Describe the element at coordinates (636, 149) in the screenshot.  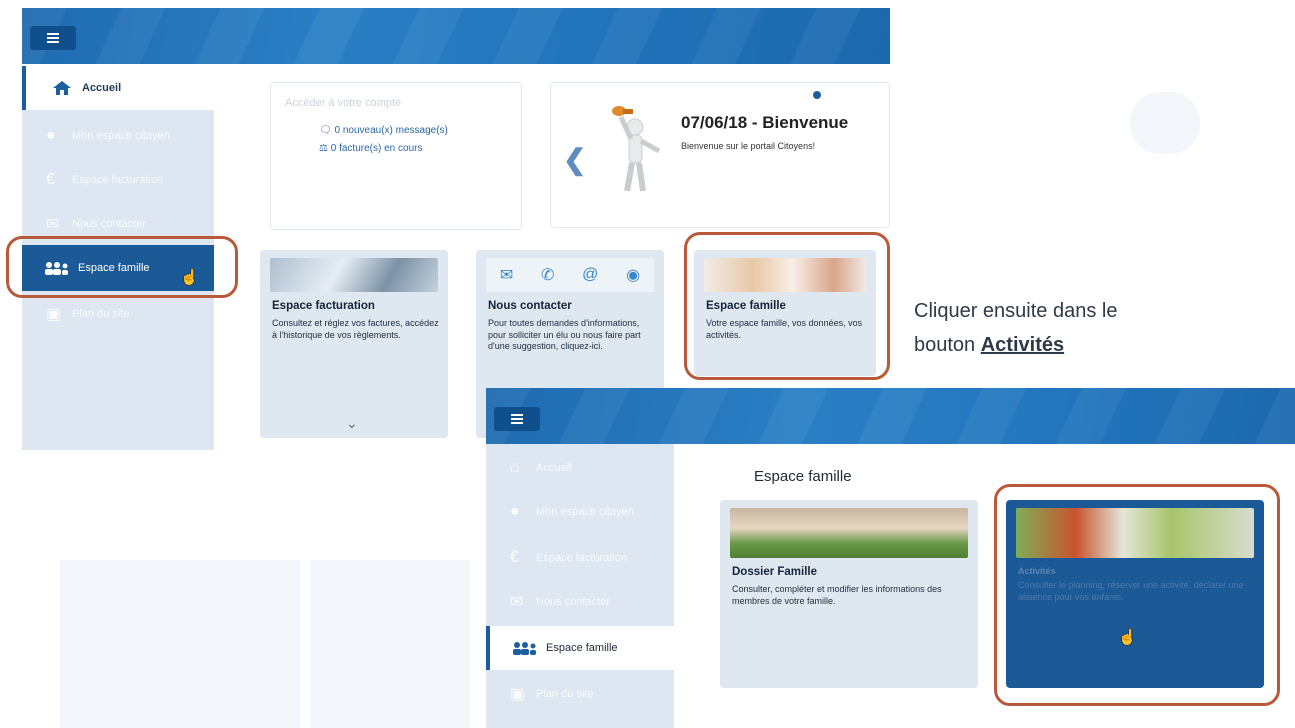
I see `megaphone-figure` at that location.